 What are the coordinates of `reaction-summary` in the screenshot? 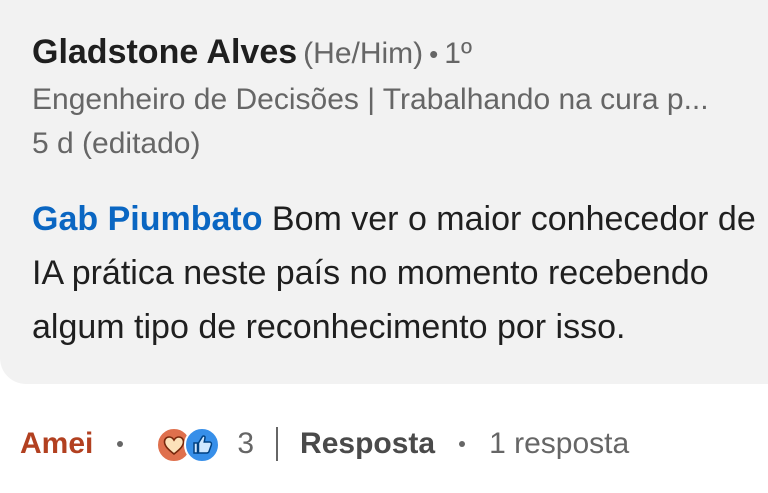 It's located at (193, 444).